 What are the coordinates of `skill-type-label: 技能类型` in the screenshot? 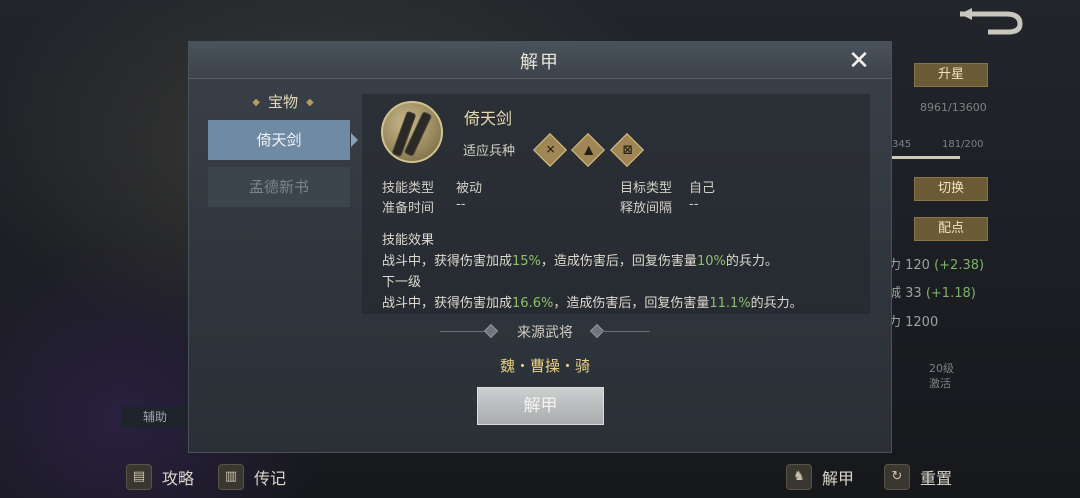 It's located at (408, 188).